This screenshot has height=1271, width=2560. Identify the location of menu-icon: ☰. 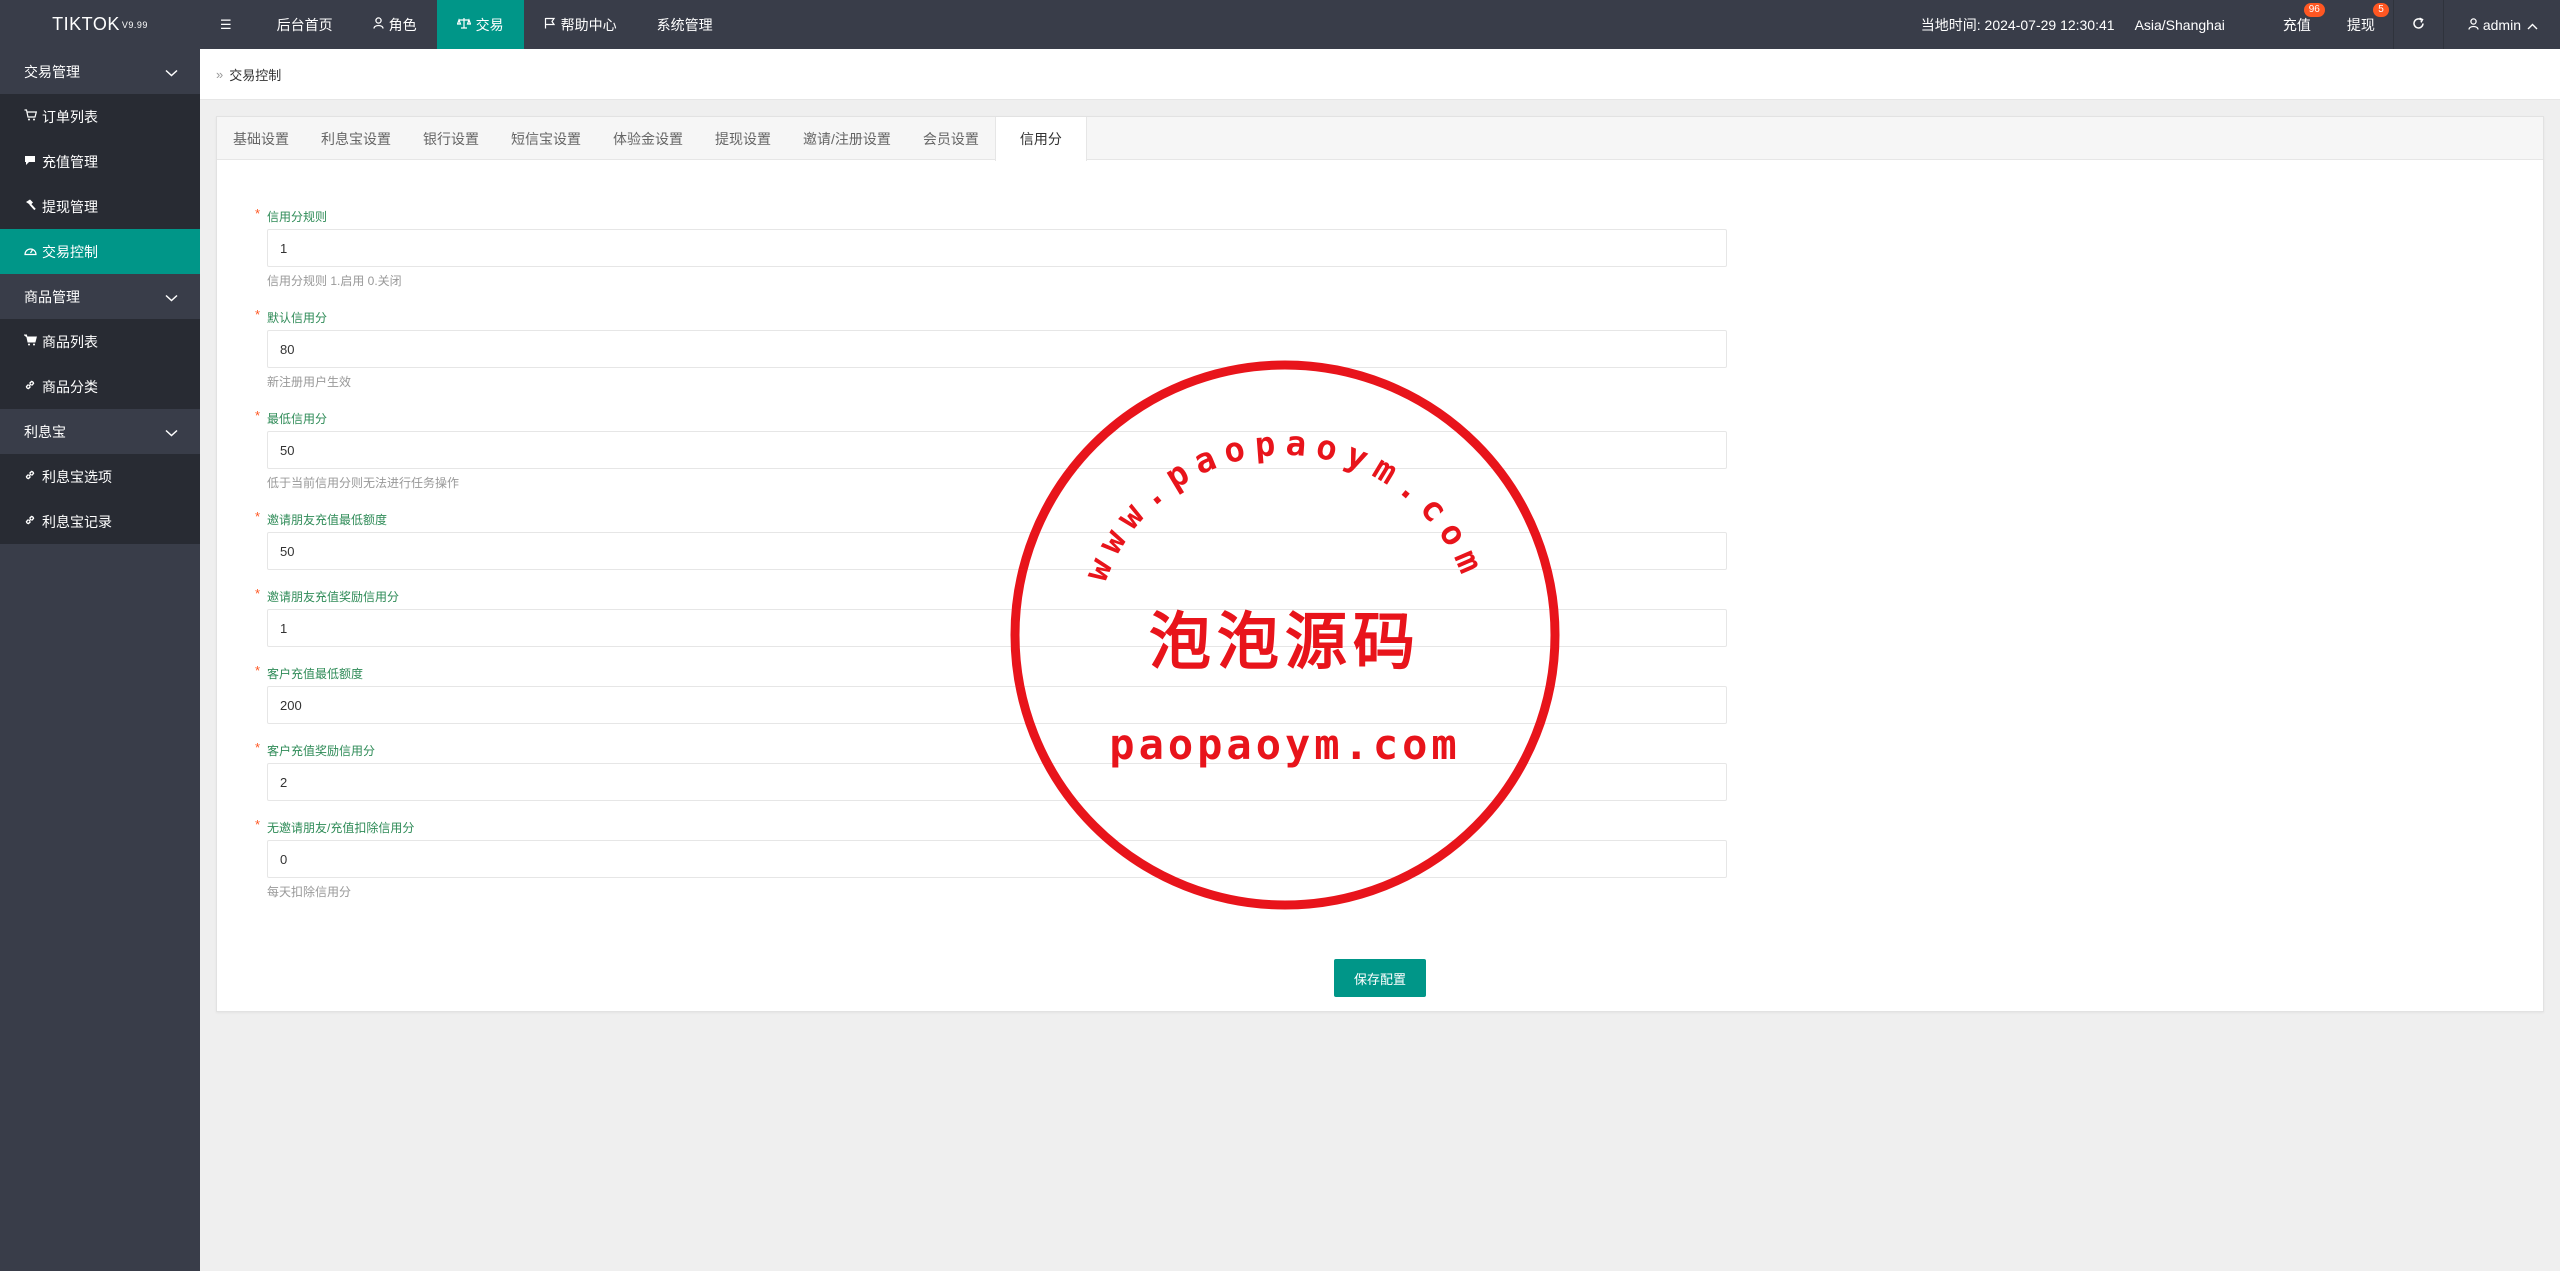
(226, 24).